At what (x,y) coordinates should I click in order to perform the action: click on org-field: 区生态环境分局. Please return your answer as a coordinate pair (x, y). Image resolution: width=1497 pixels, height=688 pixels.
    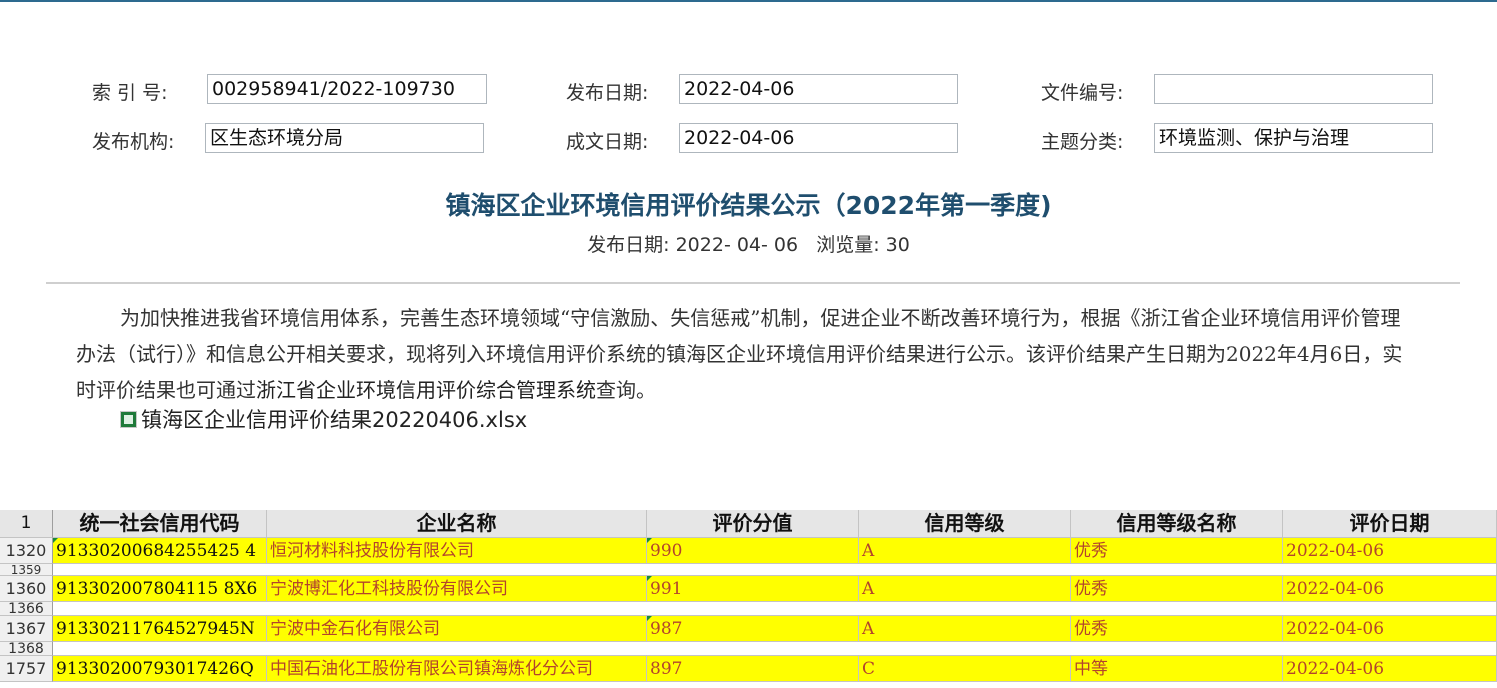
    Looking at the image, I should click on (344, 138).